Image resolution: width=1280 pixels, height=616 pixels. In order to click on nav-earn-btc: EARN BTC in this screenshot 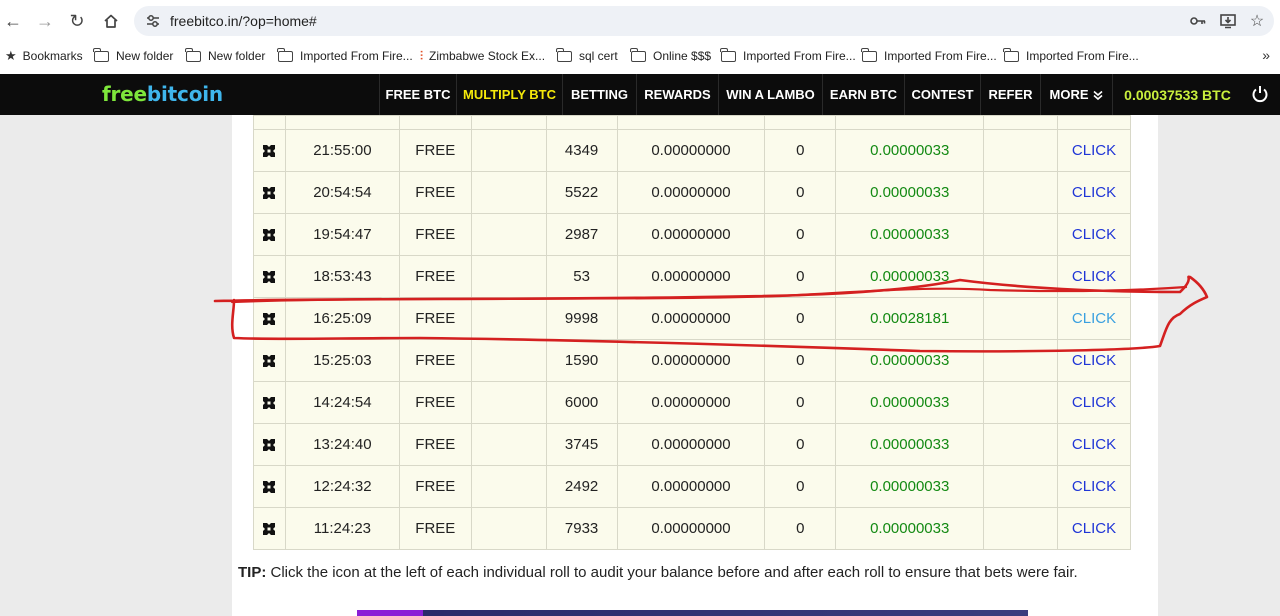, I will do `click(863, 94)`.